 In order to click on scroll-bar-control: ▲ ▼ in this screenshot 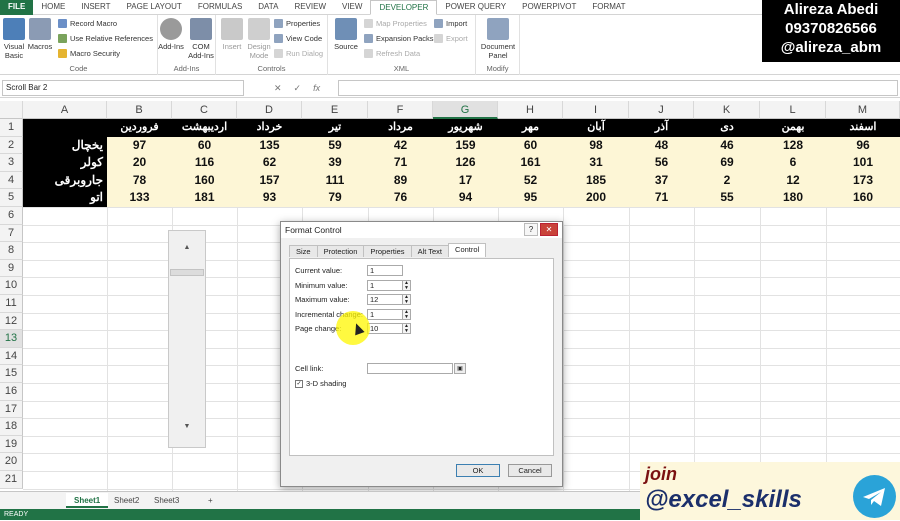, I will do `click(187, 339)`.